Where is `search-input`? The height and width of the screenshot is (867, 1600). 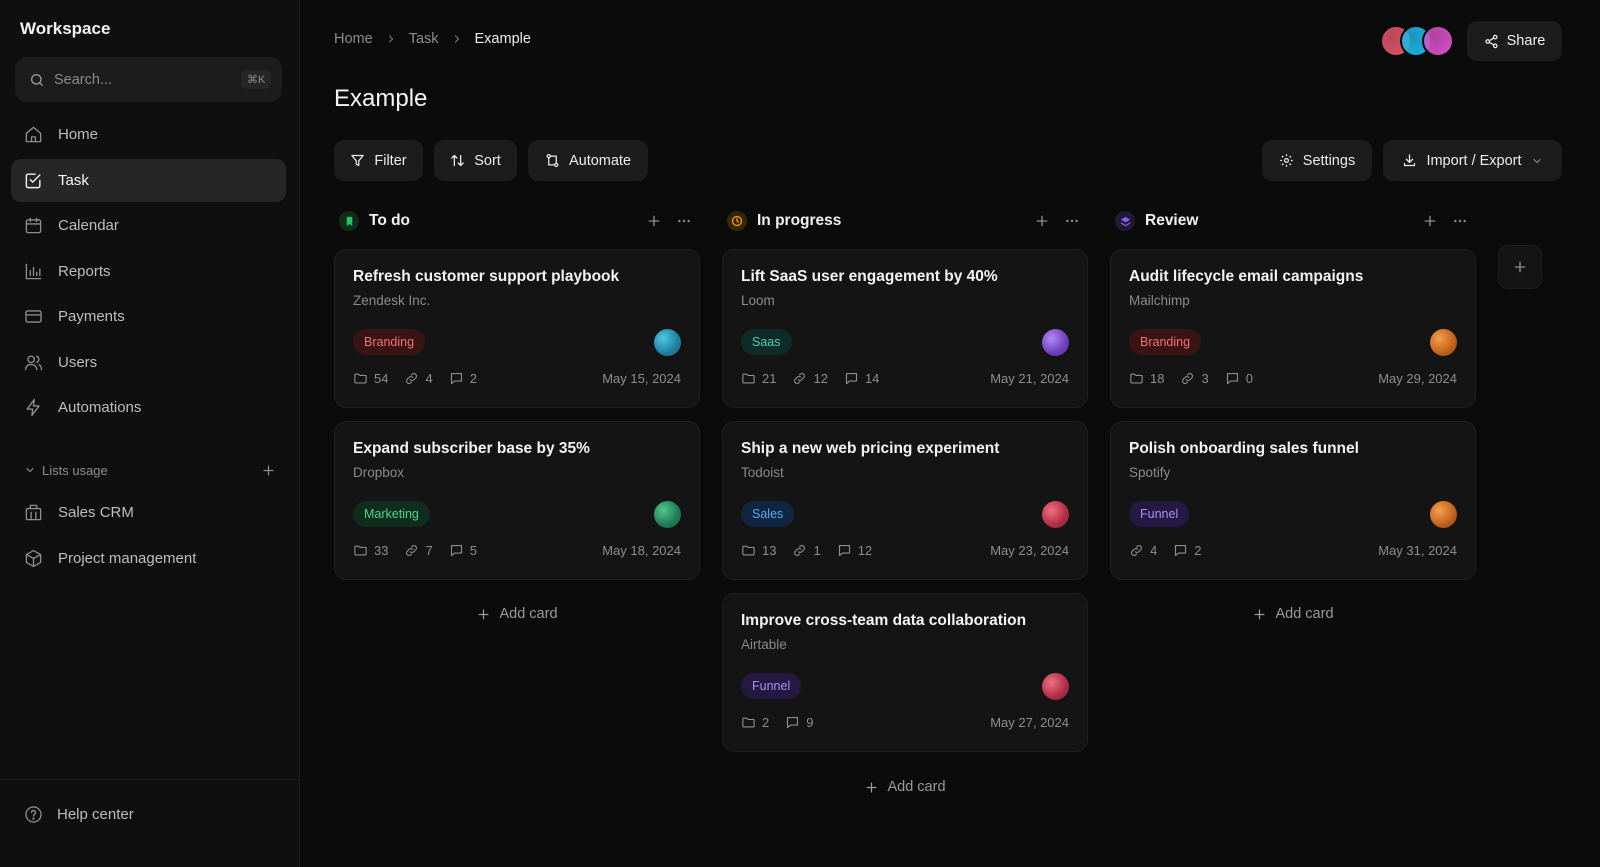 search-input is located at coordinates (147, 79).